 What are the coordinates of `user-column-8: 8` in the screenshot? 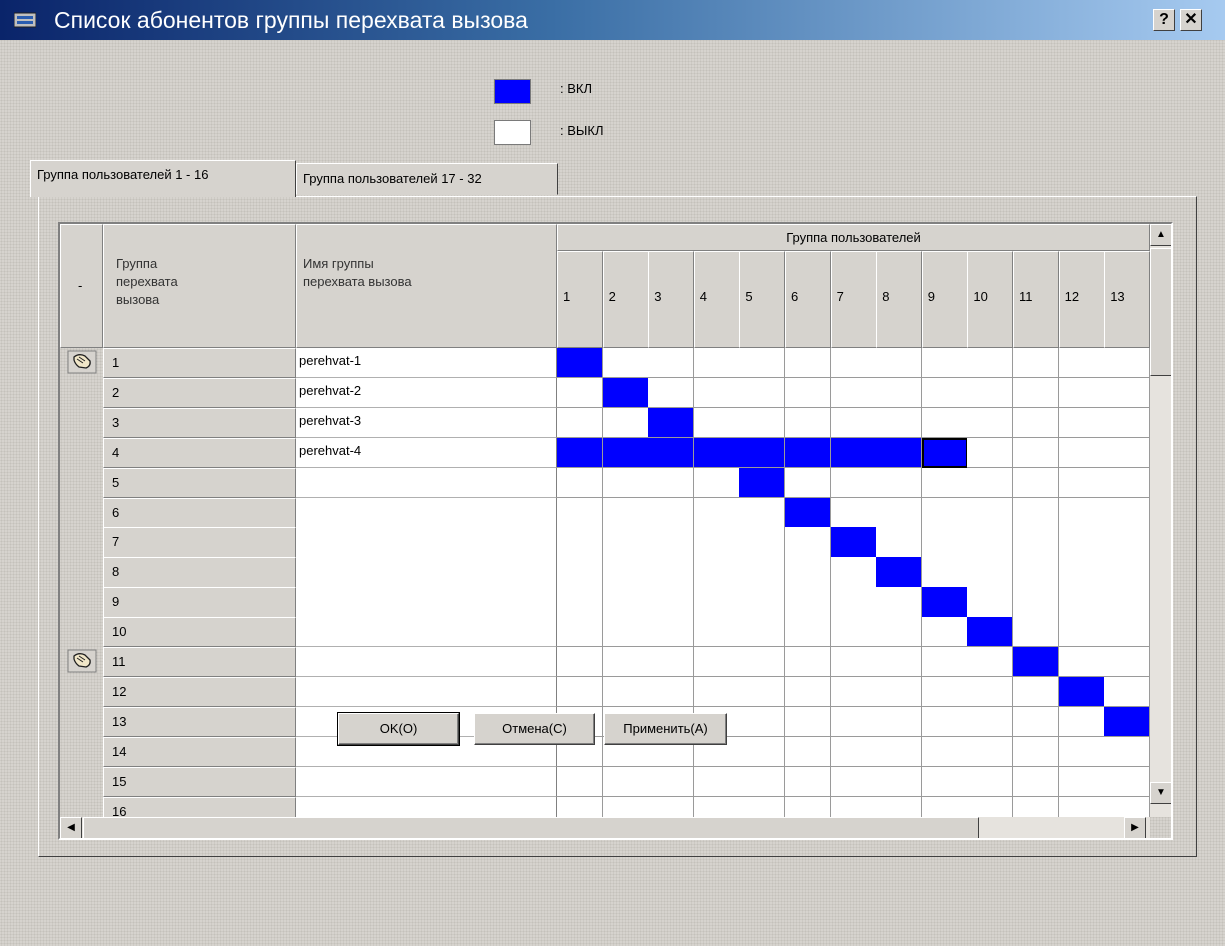 It's located at (899, 299).